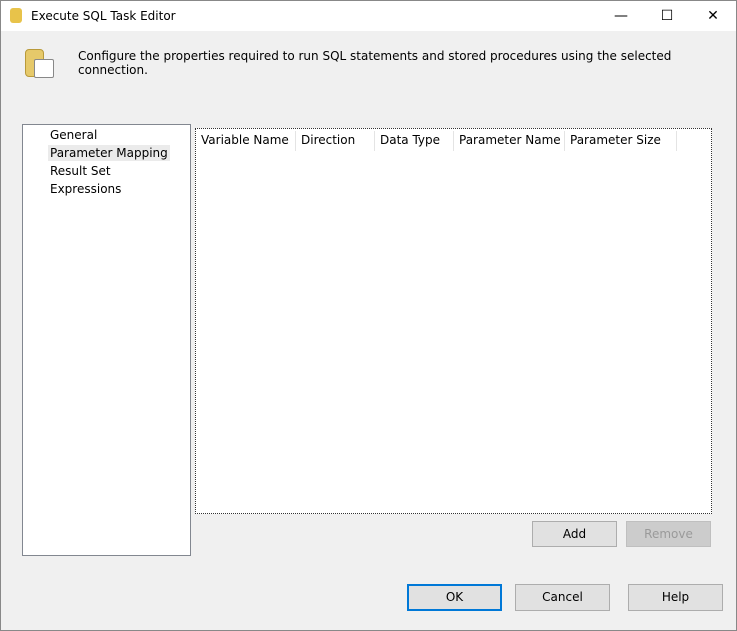  What do you see at coordinates (562, 597) in the screenshot?
I see `cancel-button: Cancel` at bounding box center [562, 597].